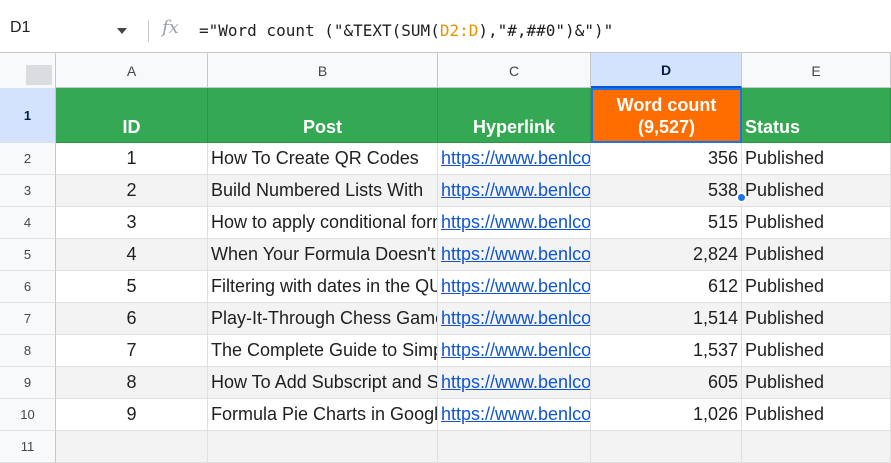 This screenshot has height=463, width=891. What do you see at coordinates (323, 287) in the screenshot?
I see `cell-post: Filtering with dates in the QUERY` at bounding box center [323, 287].